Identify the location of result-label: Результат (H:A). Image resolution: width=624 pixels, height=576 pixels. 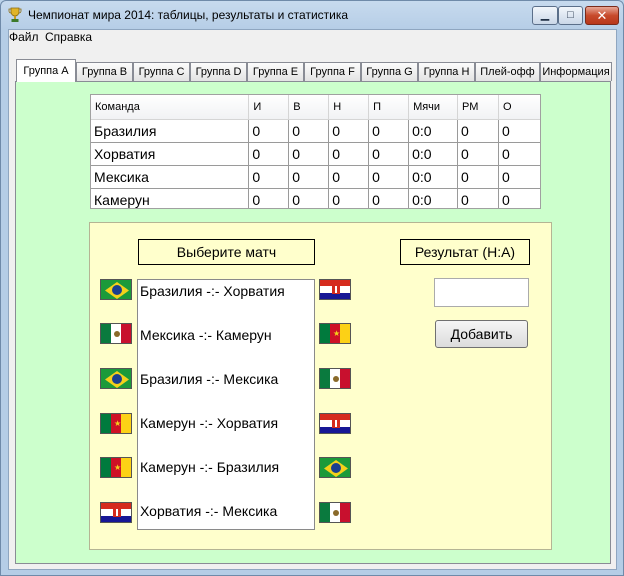
(465, 252).